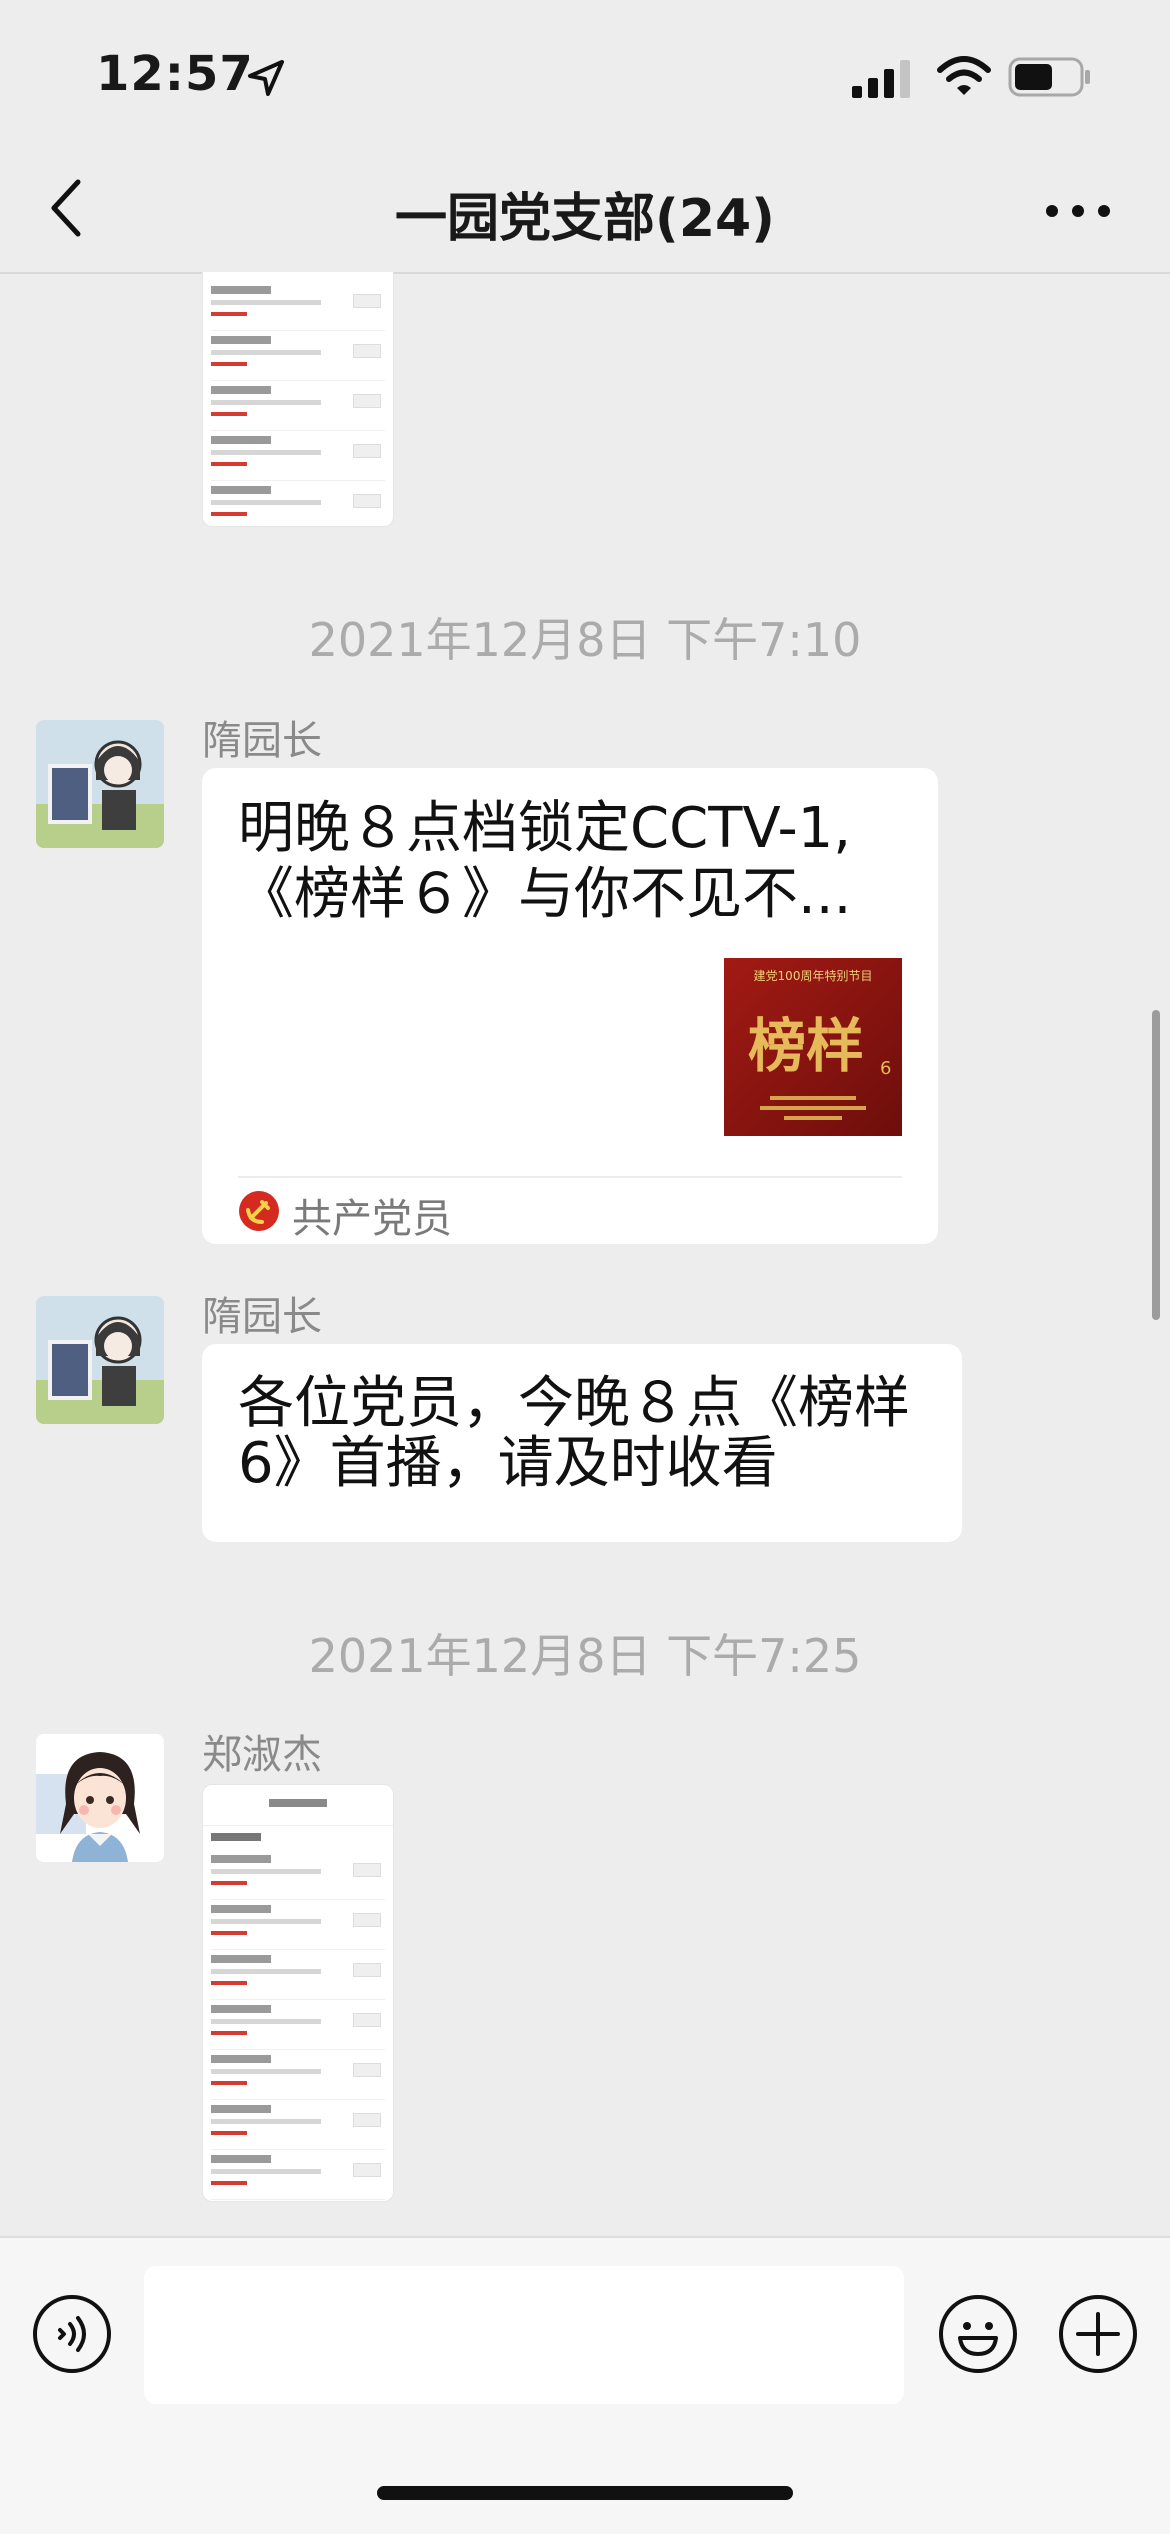 This screenshot has height=2534, width=1170. Describe the element at coordinates (806, 1046) in the screenshot. I see `thumb-caption: 榜样` at that location.